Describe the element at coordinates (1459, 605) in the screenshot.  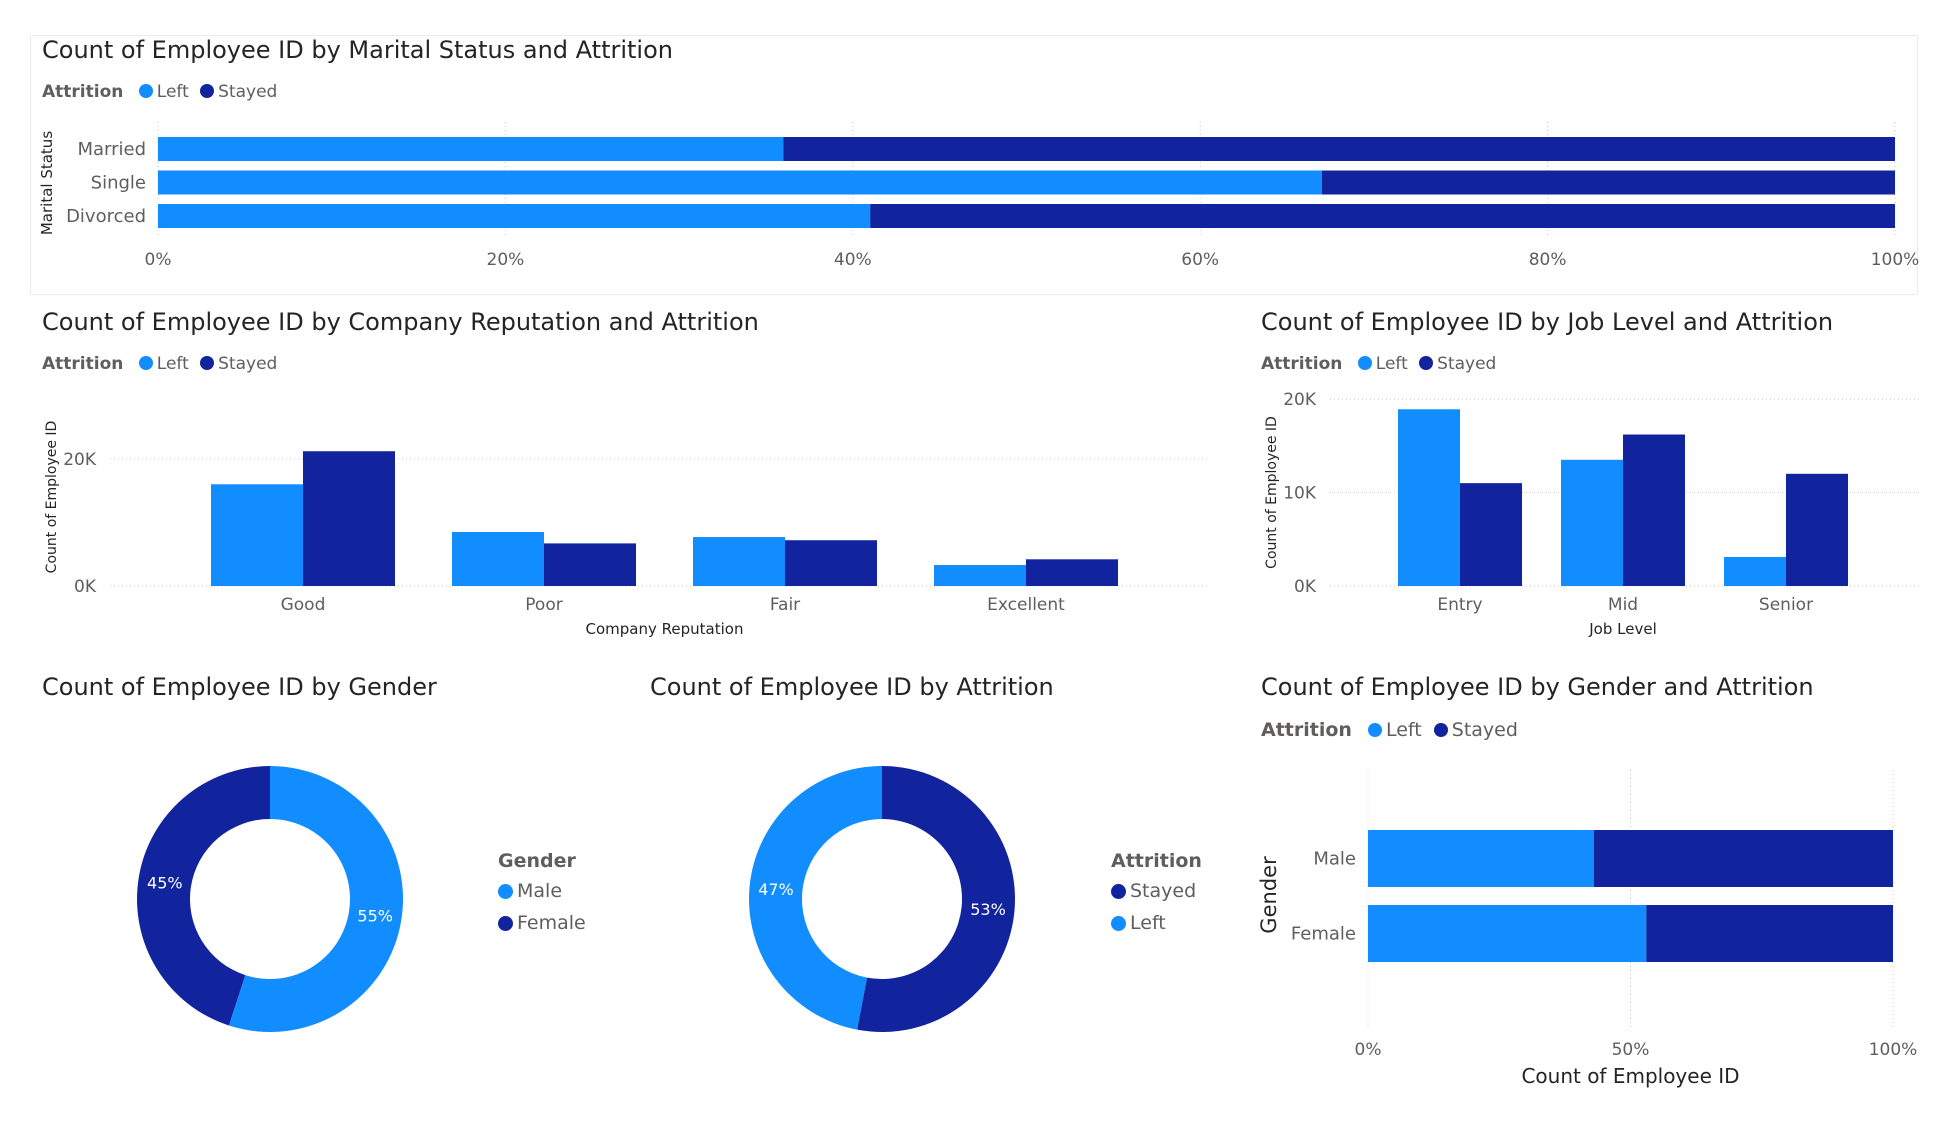
I see `x-category-label: Entry` at that location.